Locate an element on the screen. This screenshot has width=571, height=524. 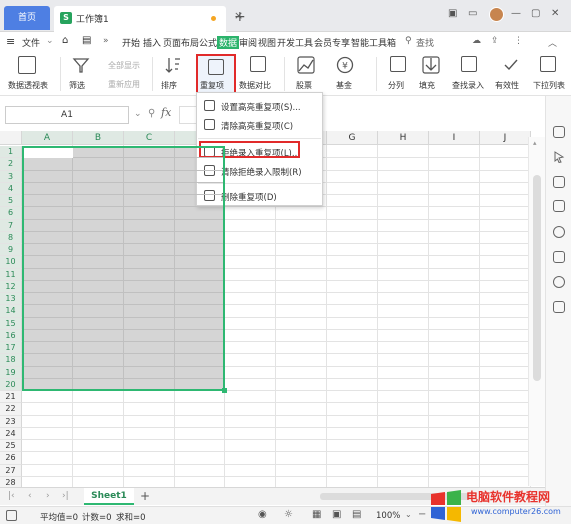
pivot-table-label: 数据透视表 is located at coordinates (28, 85).